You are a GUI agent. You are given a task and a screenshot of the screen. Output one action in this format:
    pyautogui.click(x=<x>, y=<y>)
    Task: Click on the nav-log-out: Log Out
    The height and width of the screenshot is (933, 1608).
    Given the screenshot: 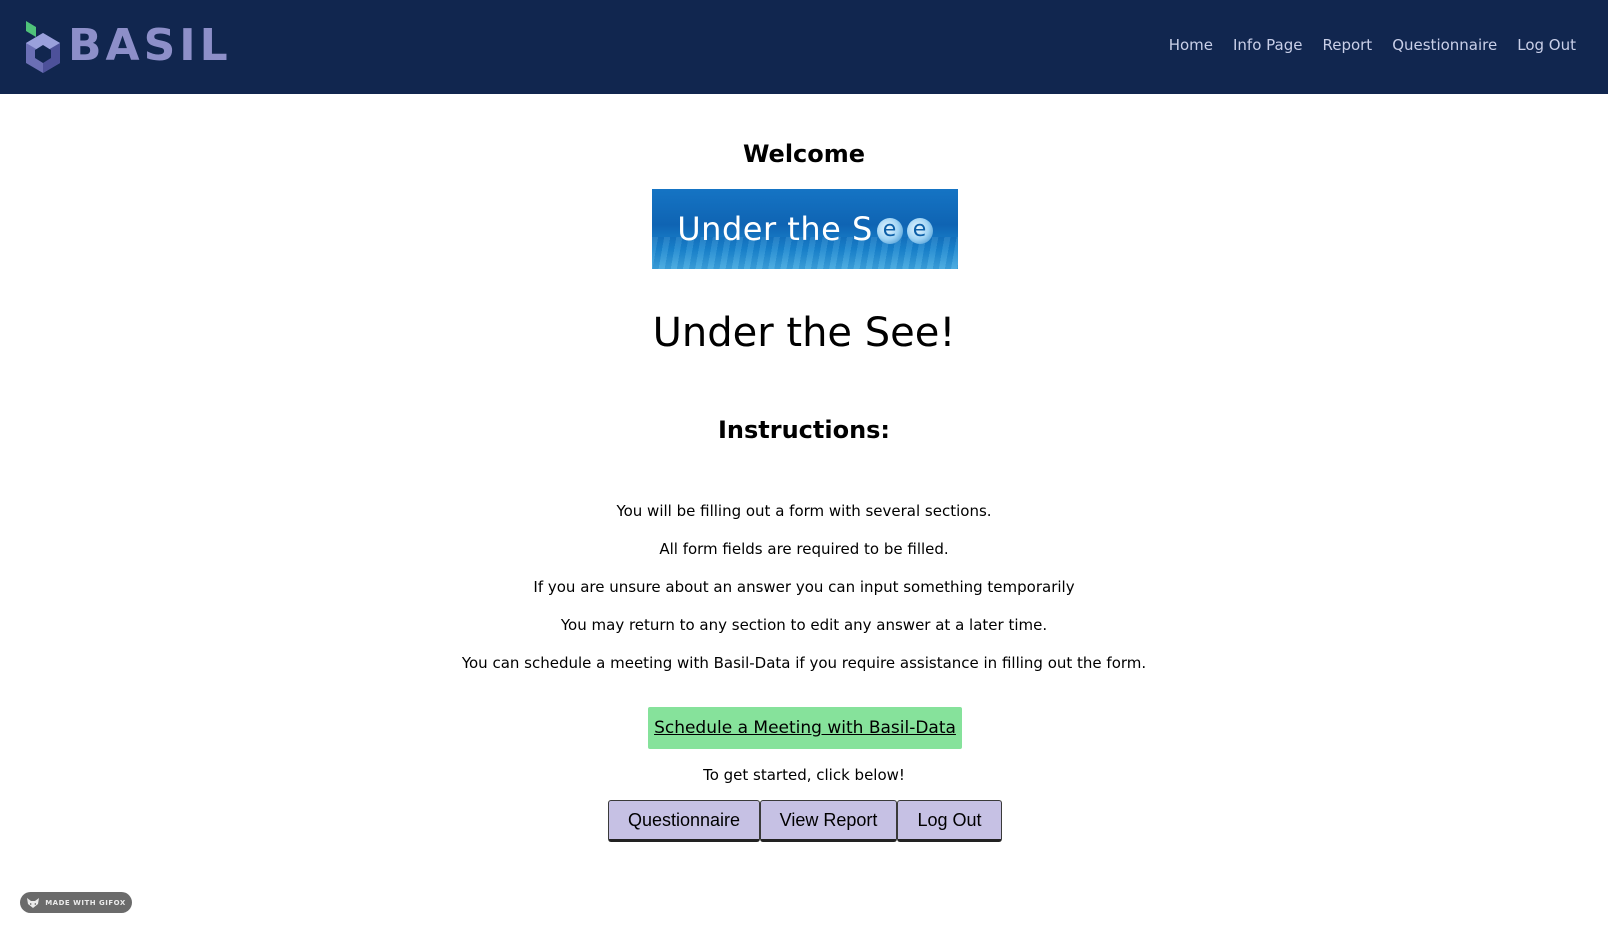 What is the action you would take?
    pyautogui.click(x=1546, y=45)
    